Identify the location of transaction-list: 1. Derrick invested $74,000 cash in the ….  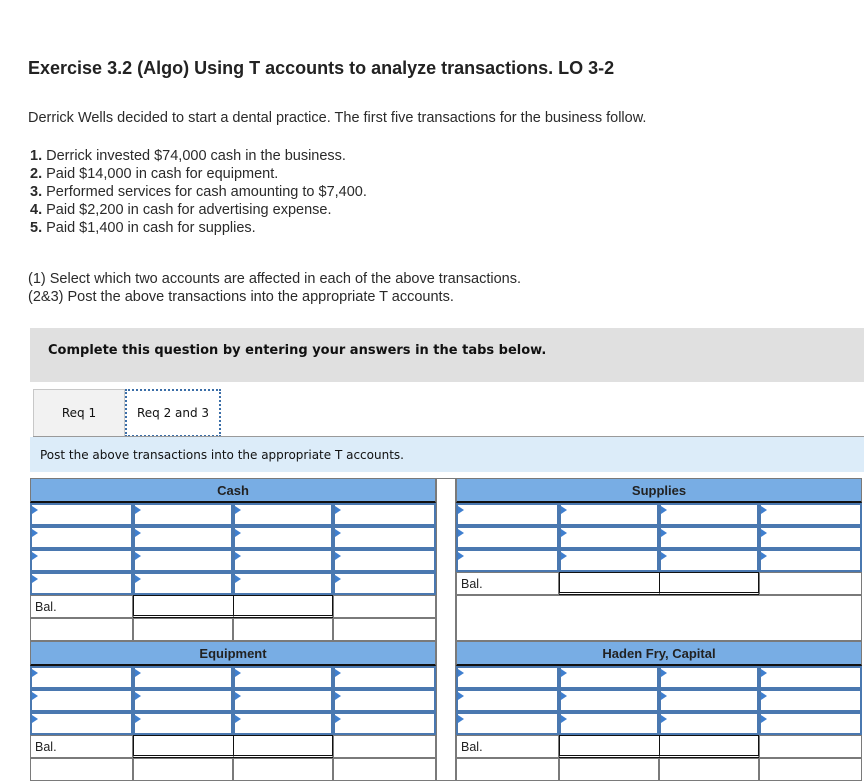
(198, 192).